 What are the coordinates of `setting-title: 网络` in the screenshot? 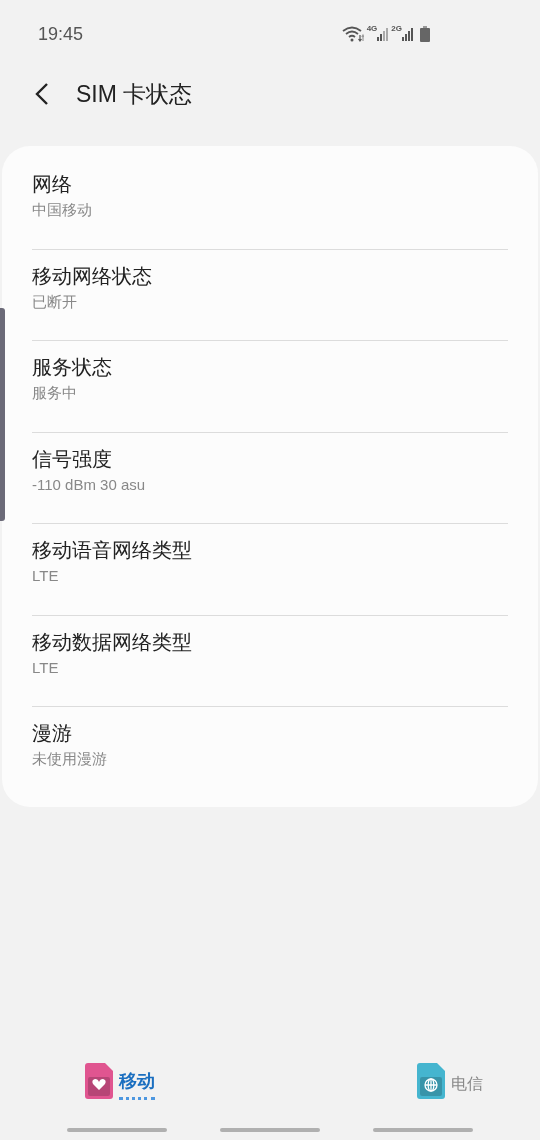 It's located at (52, 184).